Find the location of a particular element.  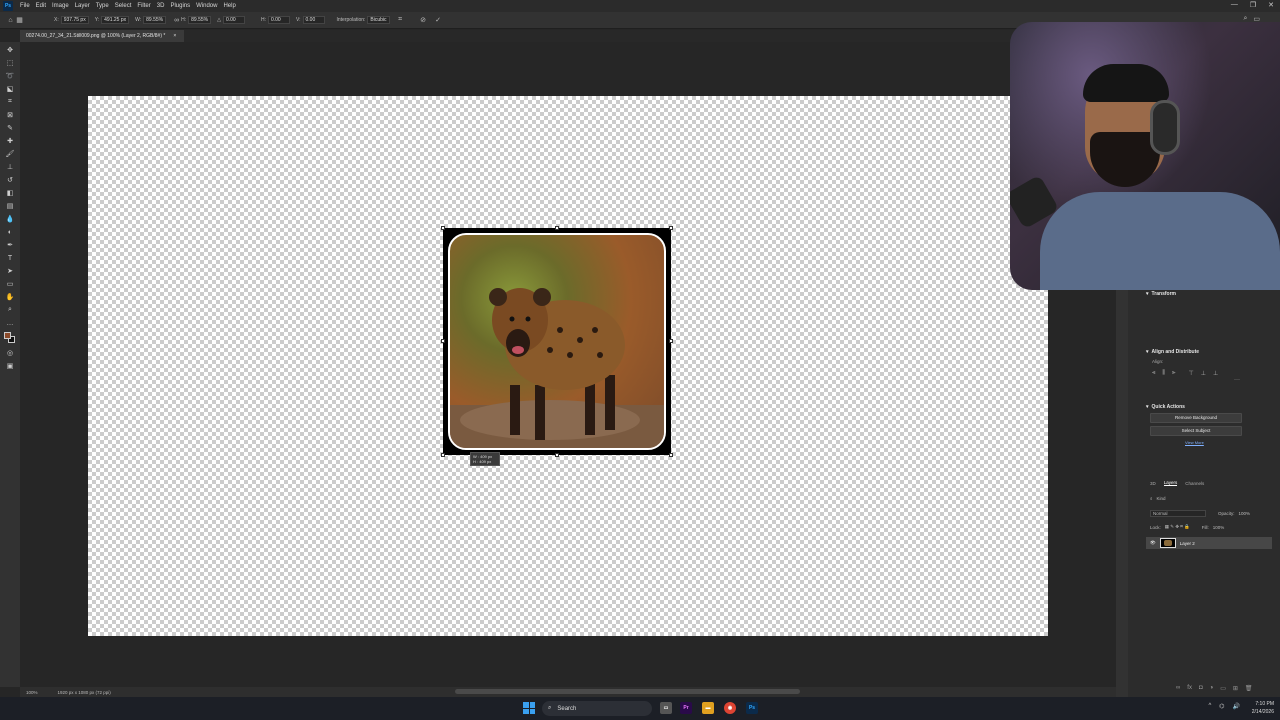

new-layer-icon: ⊞ is located at coordinates (1235, 688).